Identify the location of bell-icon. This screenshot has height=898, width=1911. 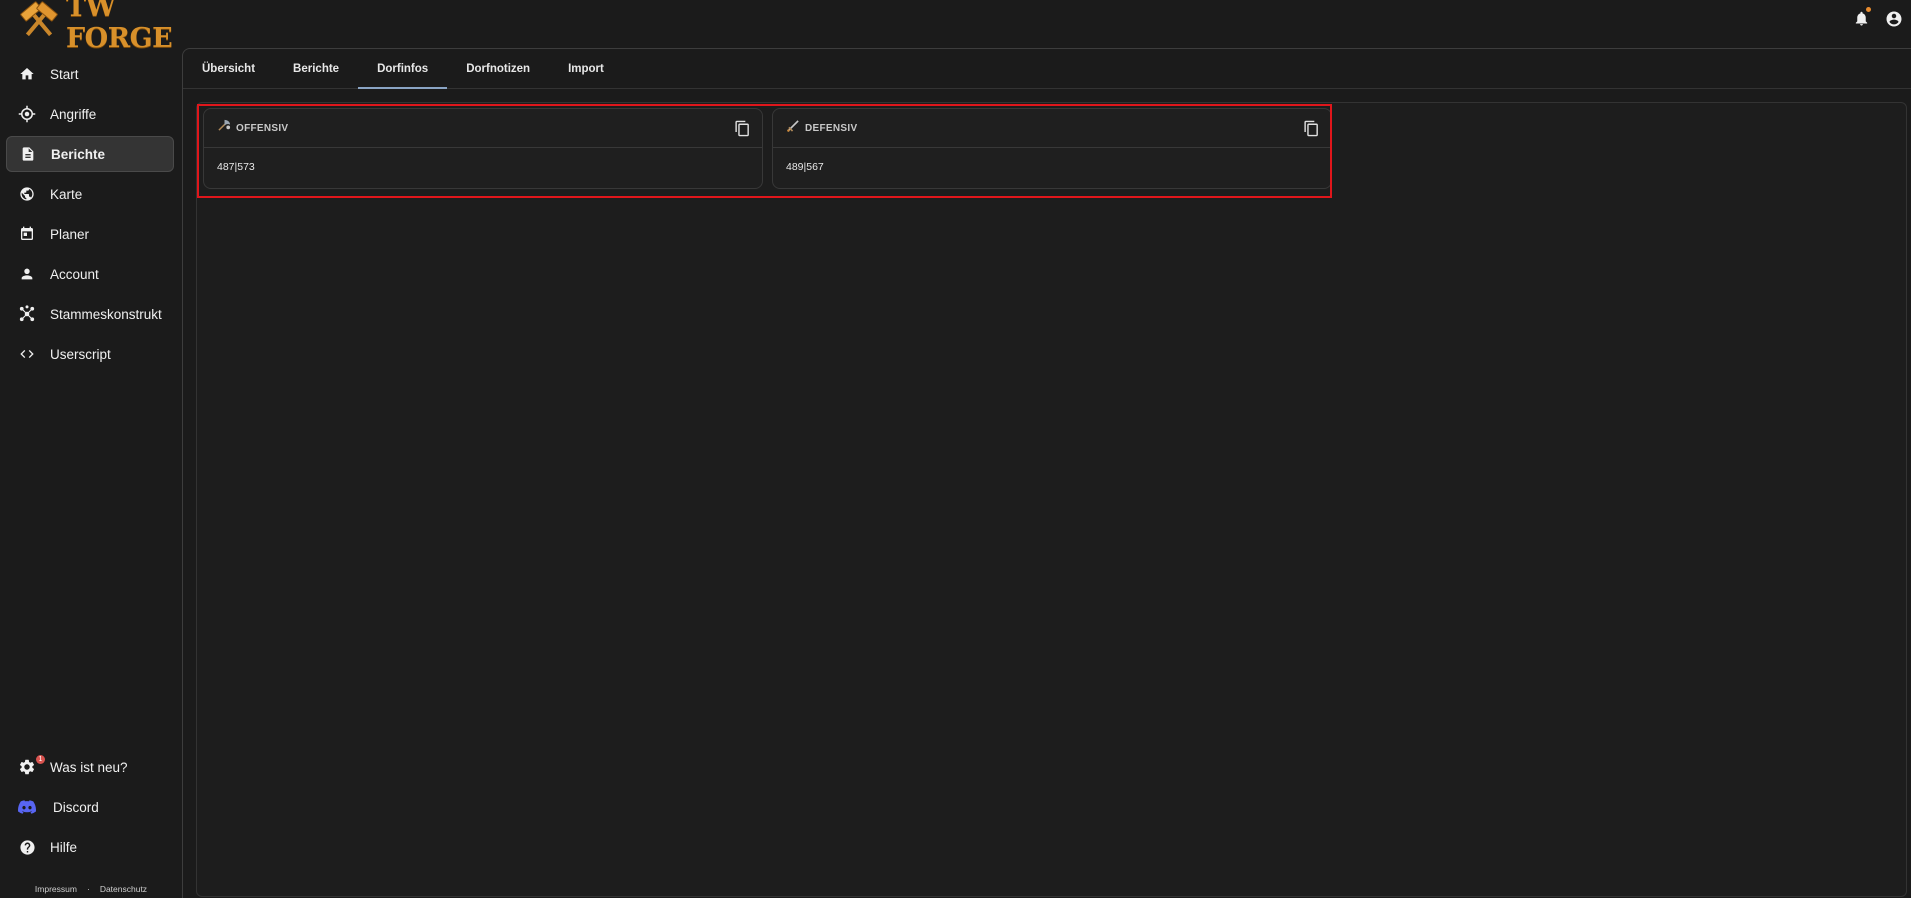
(1862, 17).